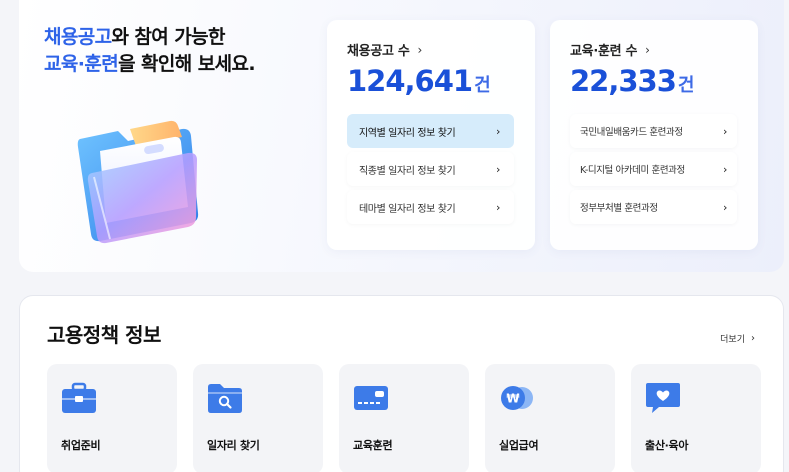 This screenshot has height=472, width=789. Describe the element at coordinates (168, 37) in the screenshot. I see `headline-text-1: 와 참여 가능한` at that location.